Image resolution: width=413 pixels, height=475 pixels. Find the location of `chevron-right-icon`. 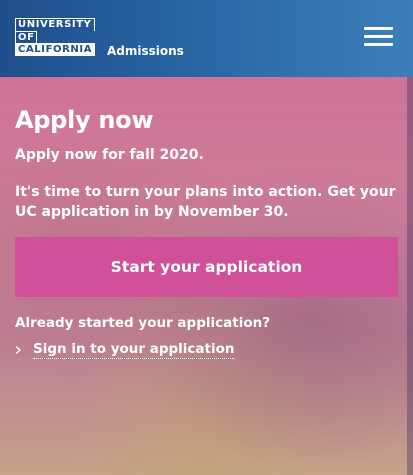

chevron-right-icon is located at coordinates (18, 350).